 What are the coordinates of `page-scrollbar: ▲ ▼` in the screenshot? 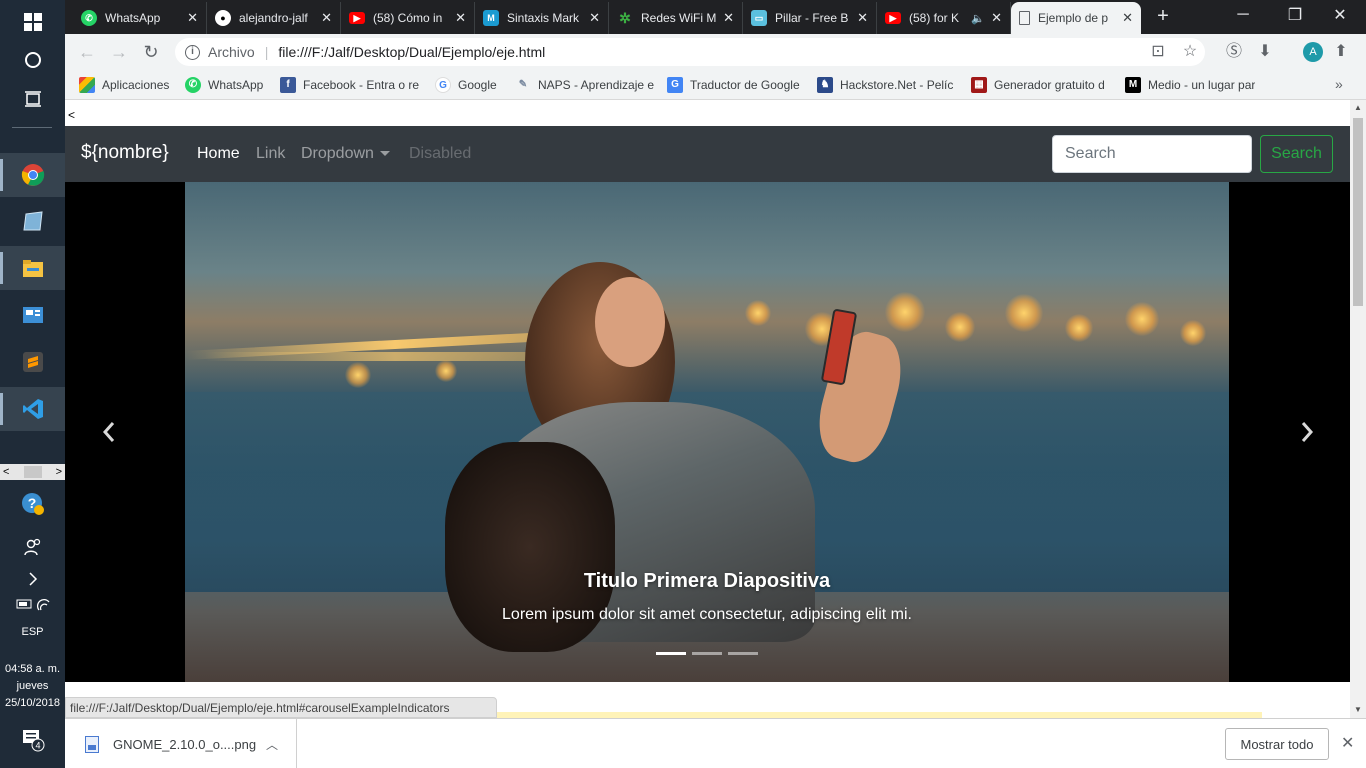 It's located at (1358, 409).